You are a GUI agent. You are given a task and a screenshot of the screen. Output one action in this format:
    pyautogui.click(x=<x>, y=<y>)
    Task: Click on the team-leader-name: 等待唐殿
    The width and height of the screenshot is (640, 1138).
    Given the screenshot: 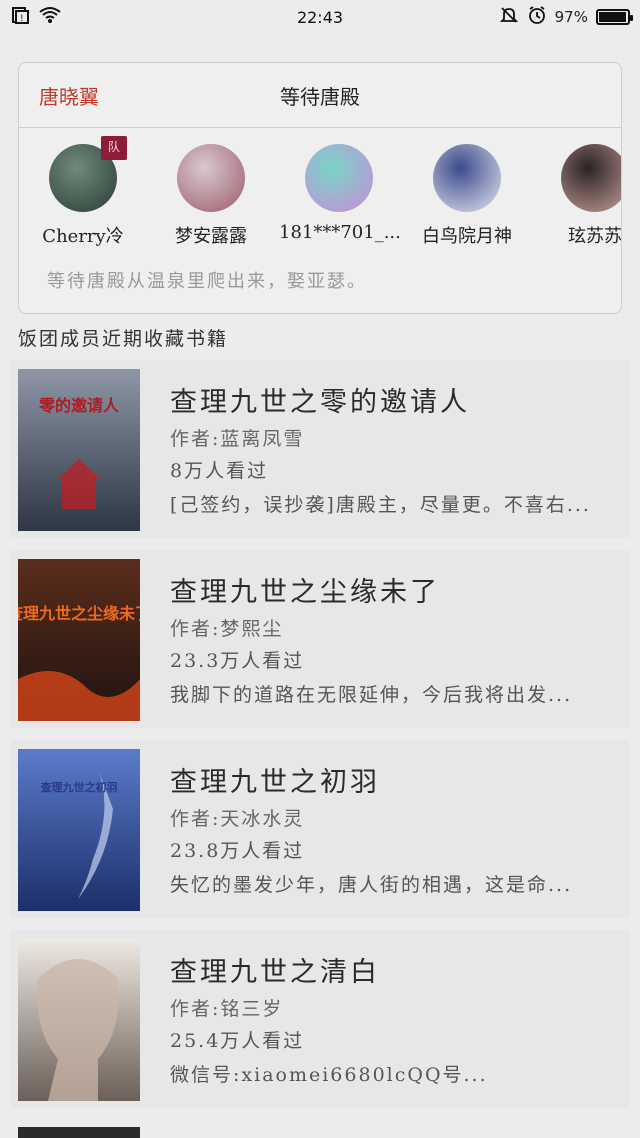 What is the action you would take?
    pyautogui.click(x=320, y=96)
    